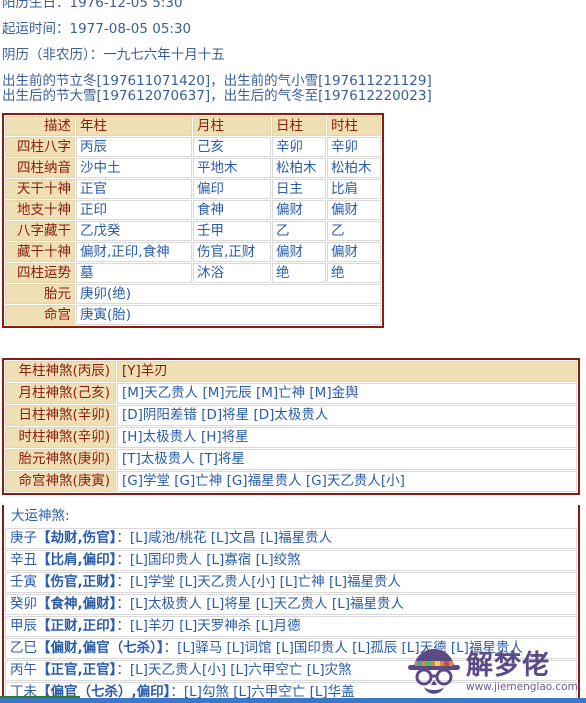 This screenshot has width=586, height=703. What do you see at coordinates (23, 670) in the screenshot?
I see `dayun-pillar: 丙午` at bounding box center [23, 670].